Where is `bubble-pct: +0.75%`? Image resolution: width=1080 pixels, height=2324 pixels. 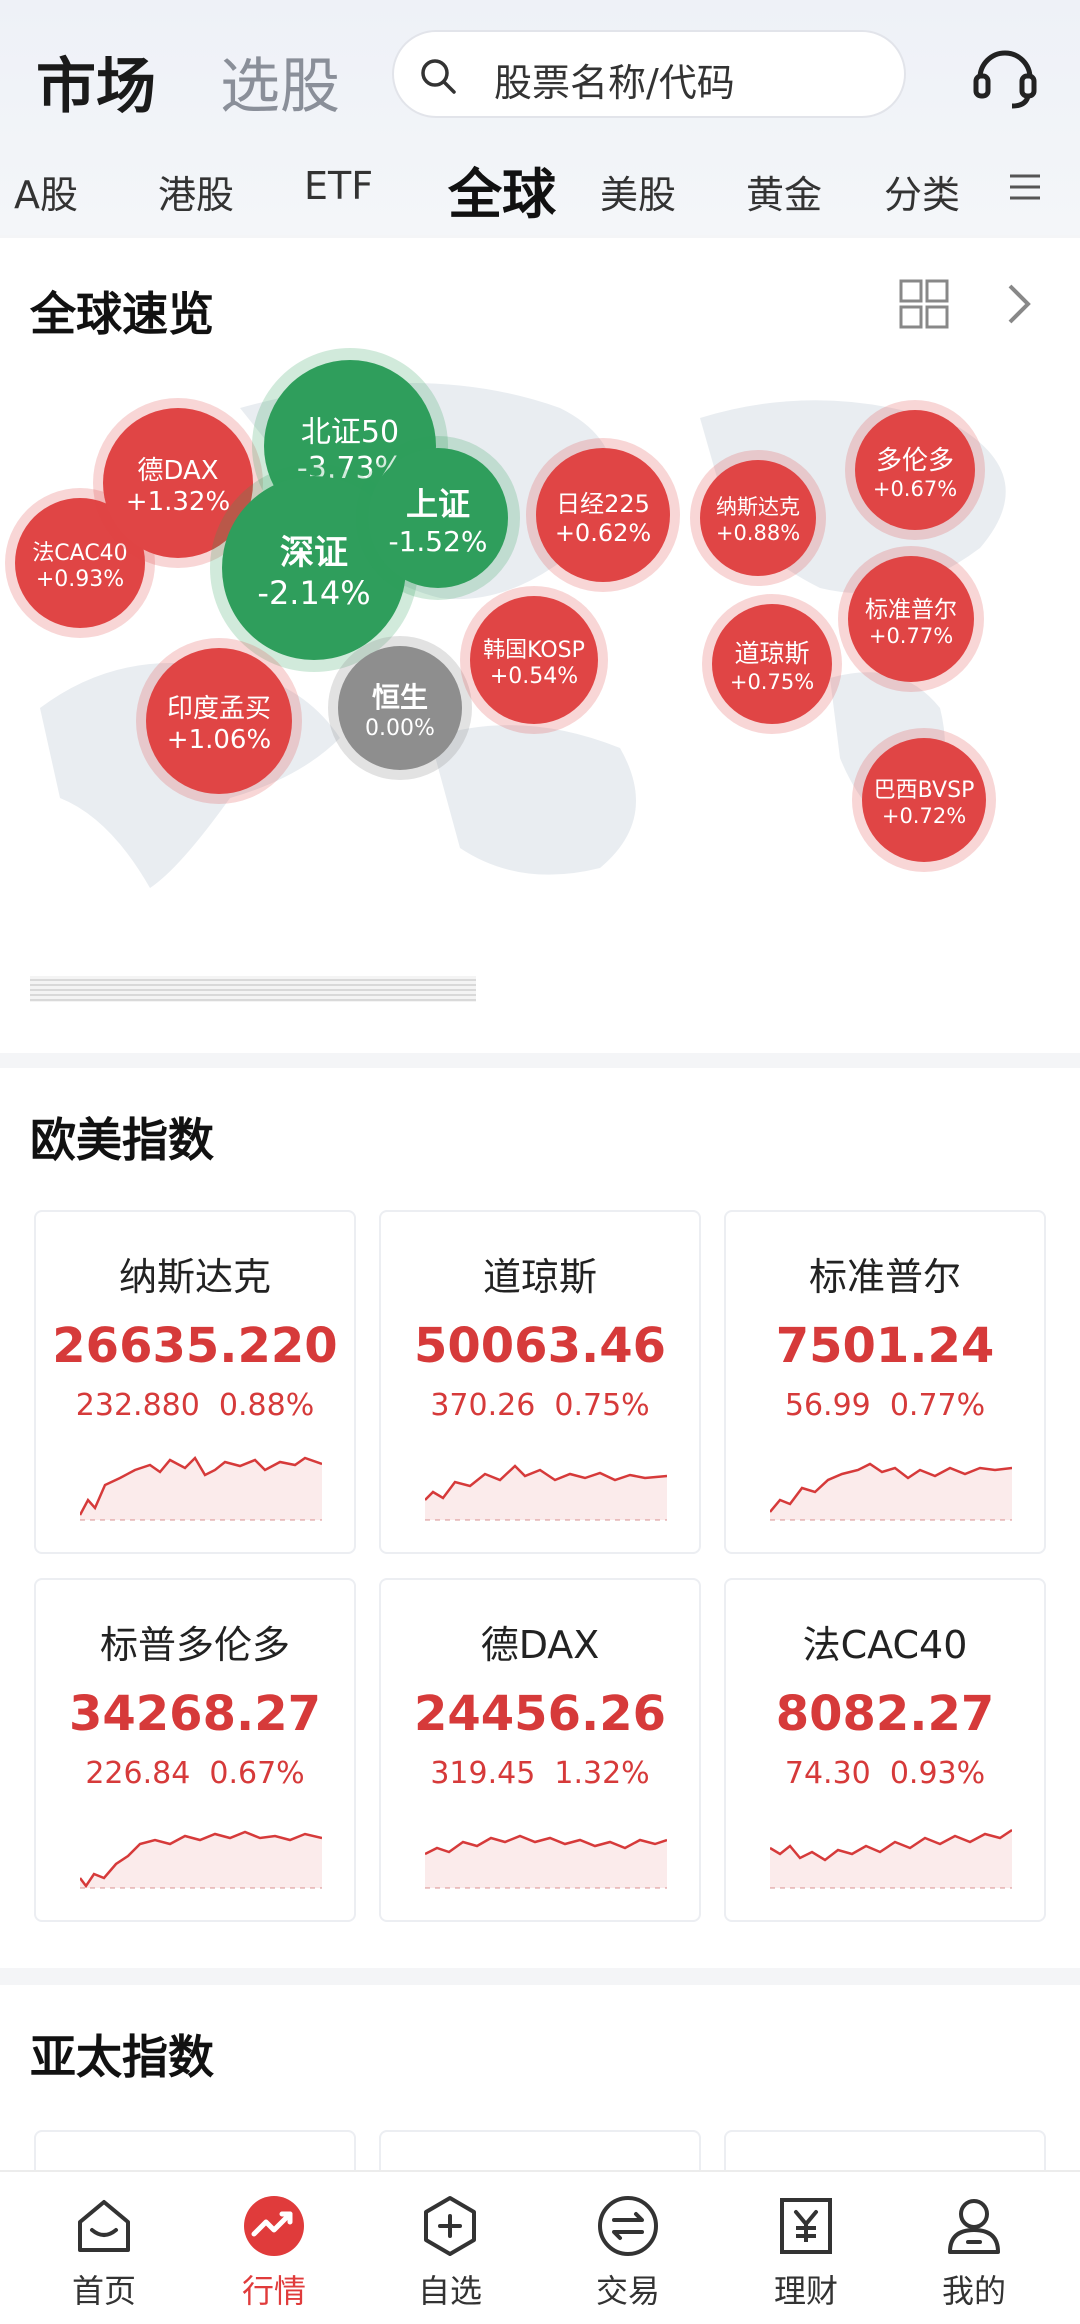
bubble-pct: +0.75% is located at coordinates (772, 682).